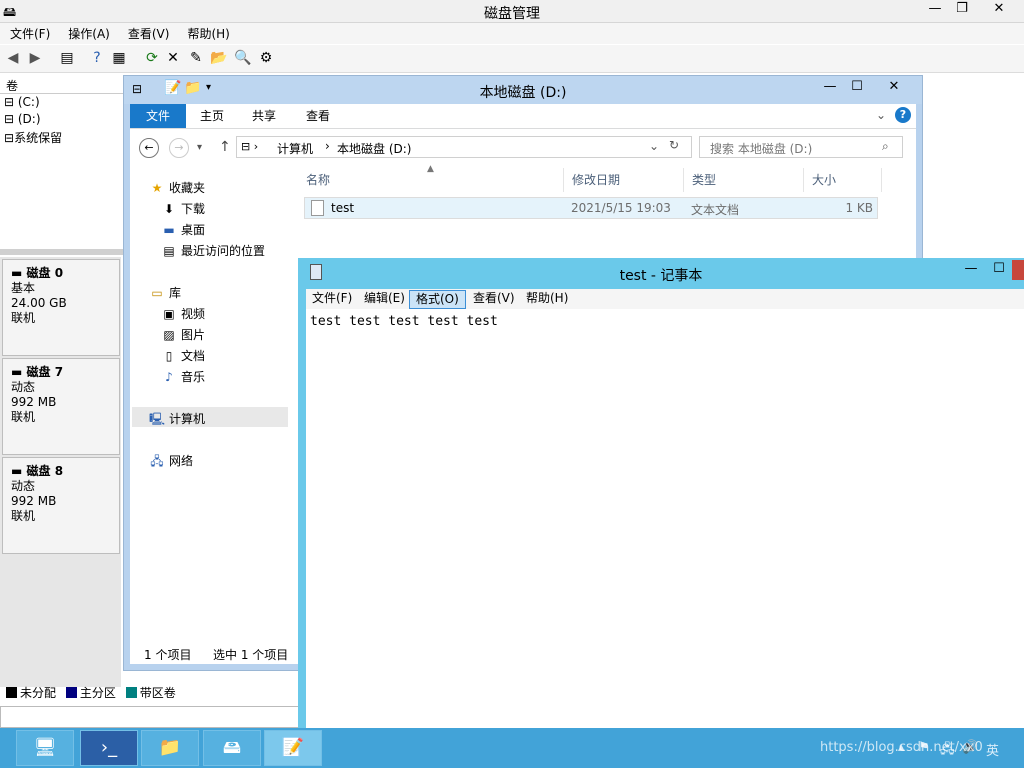 This screenshot has height=768, width=1024. I want to click on notepad-taskbar-icon: 📝, so click(293, 748).